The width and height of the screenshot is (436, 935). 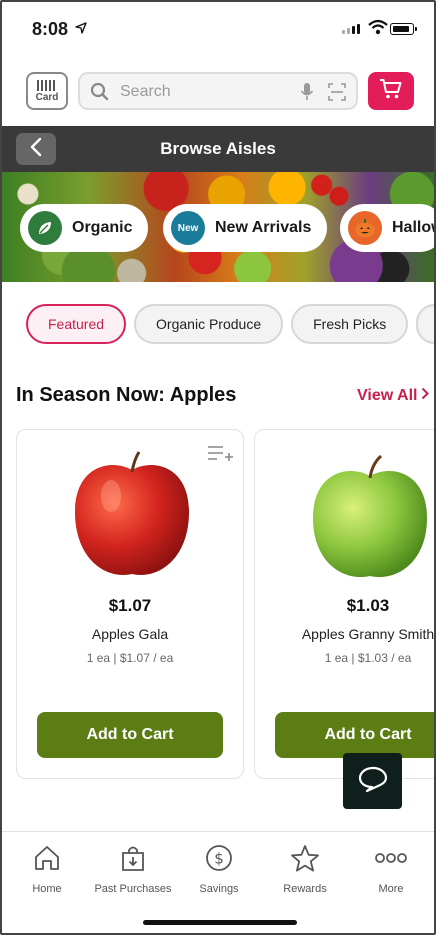 What do you see at coordinates (391, 860) in the screenshot?
I see `more-icon` at bounding box center [391, 860].